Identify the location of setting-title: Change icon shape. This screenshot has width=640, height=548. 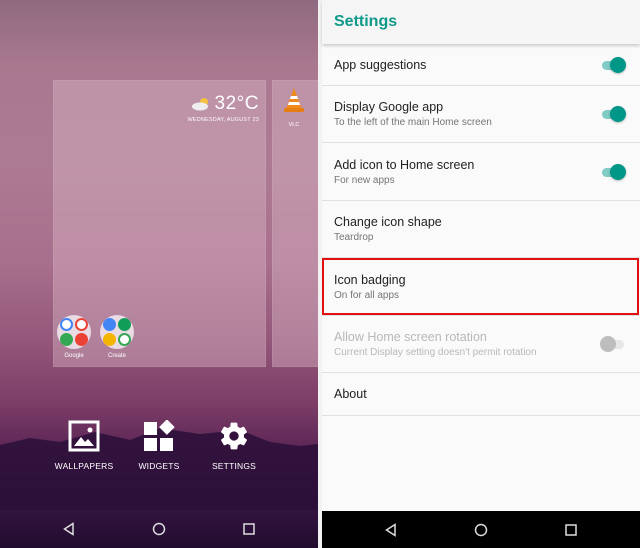
(388, 222).